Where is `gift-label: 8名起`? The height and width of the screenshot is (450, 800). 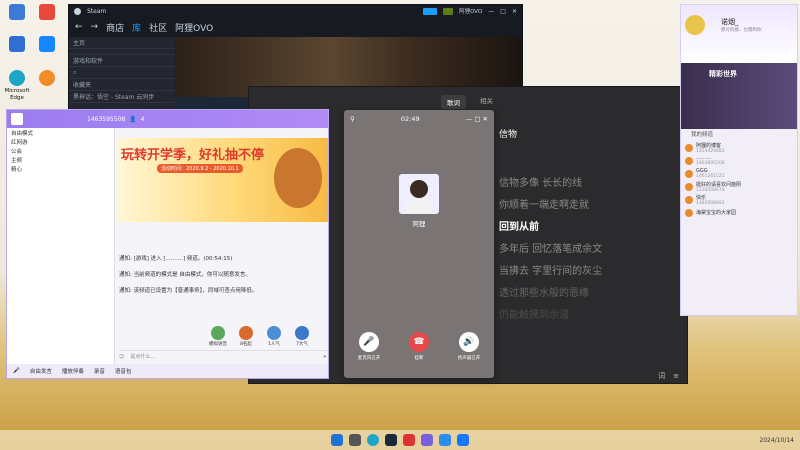 gift-label: 8名起 is located at coordinates (246, 344).